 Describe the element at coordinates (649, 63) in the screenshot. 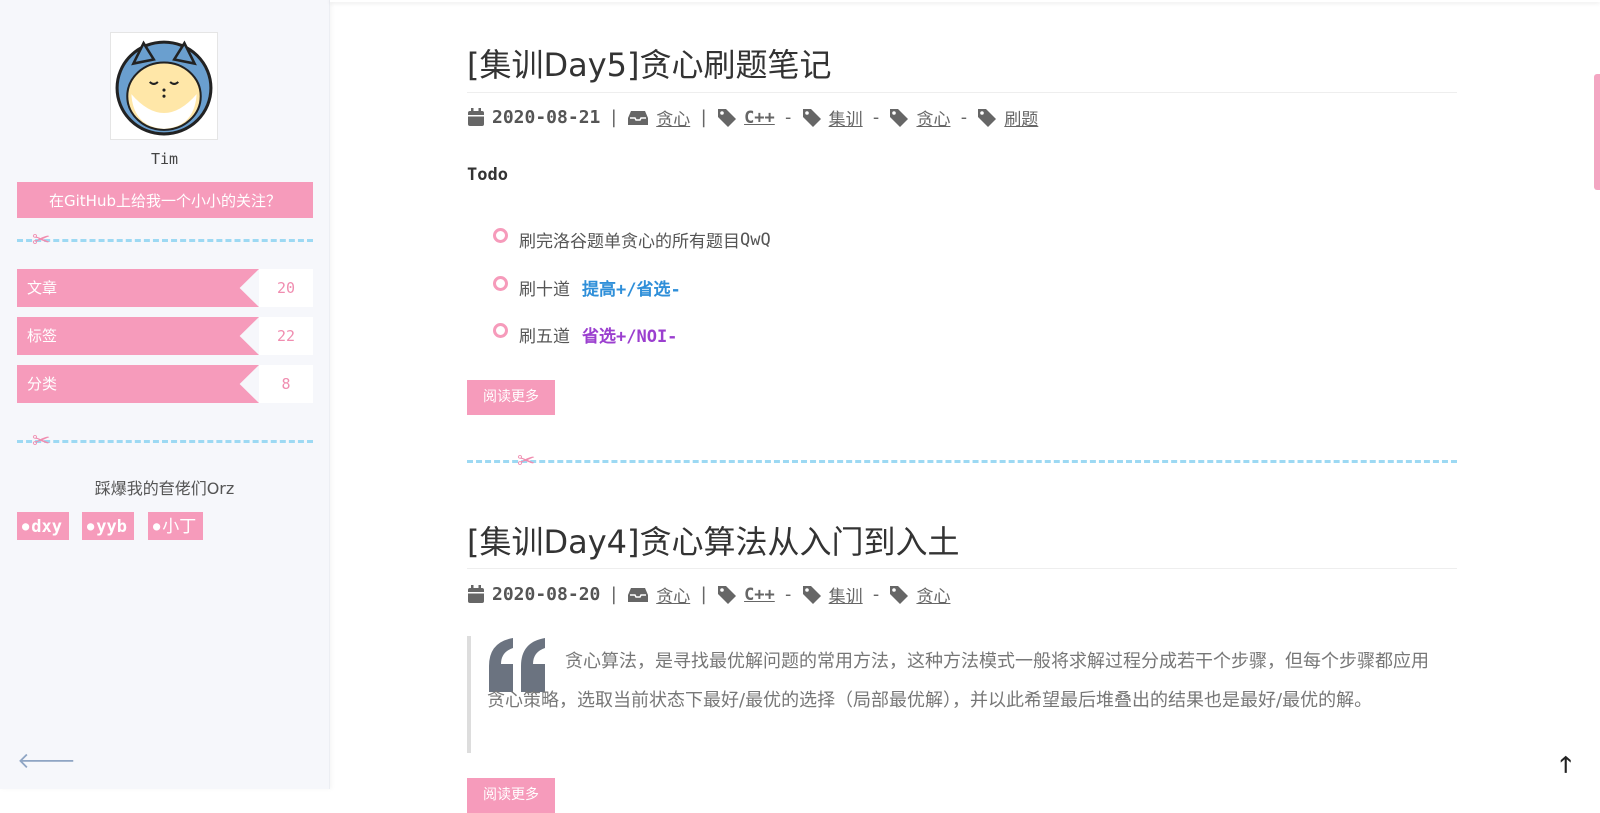

I see `post-title: [集训Day5]贪心刷题笔记` at that location.